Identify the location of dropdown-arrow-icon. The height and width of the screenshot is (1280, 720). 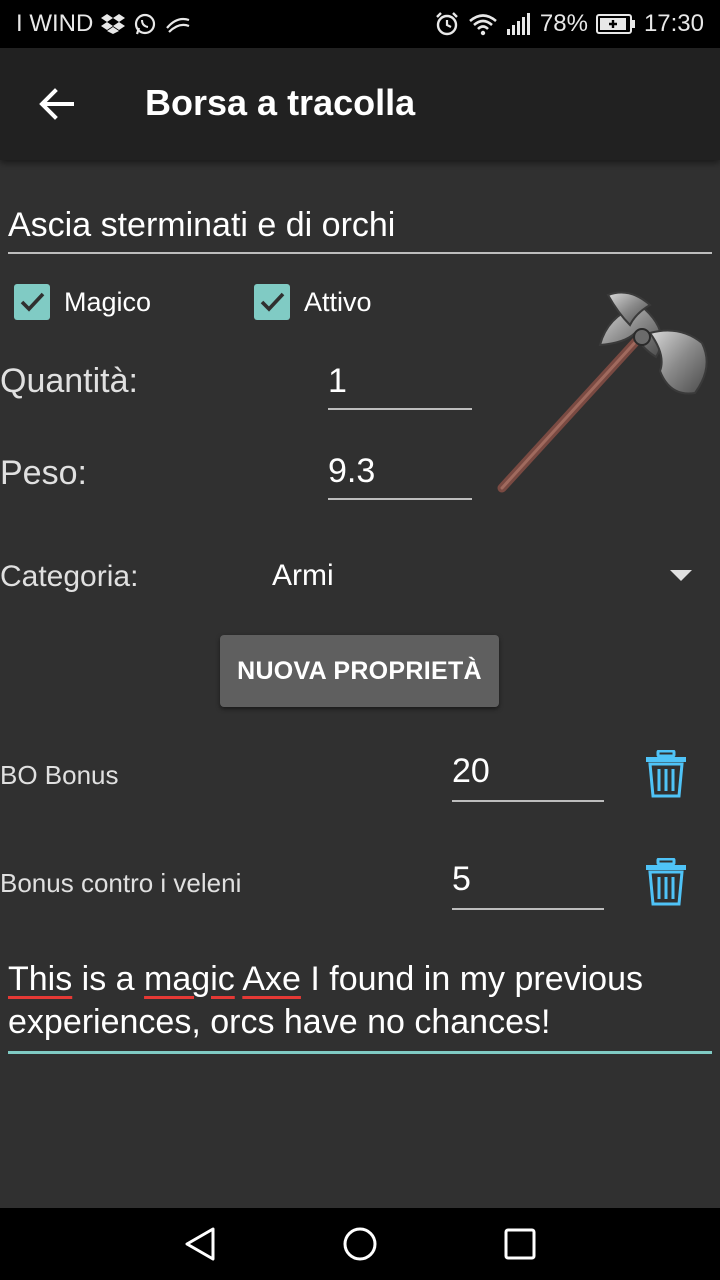
(681, 575).